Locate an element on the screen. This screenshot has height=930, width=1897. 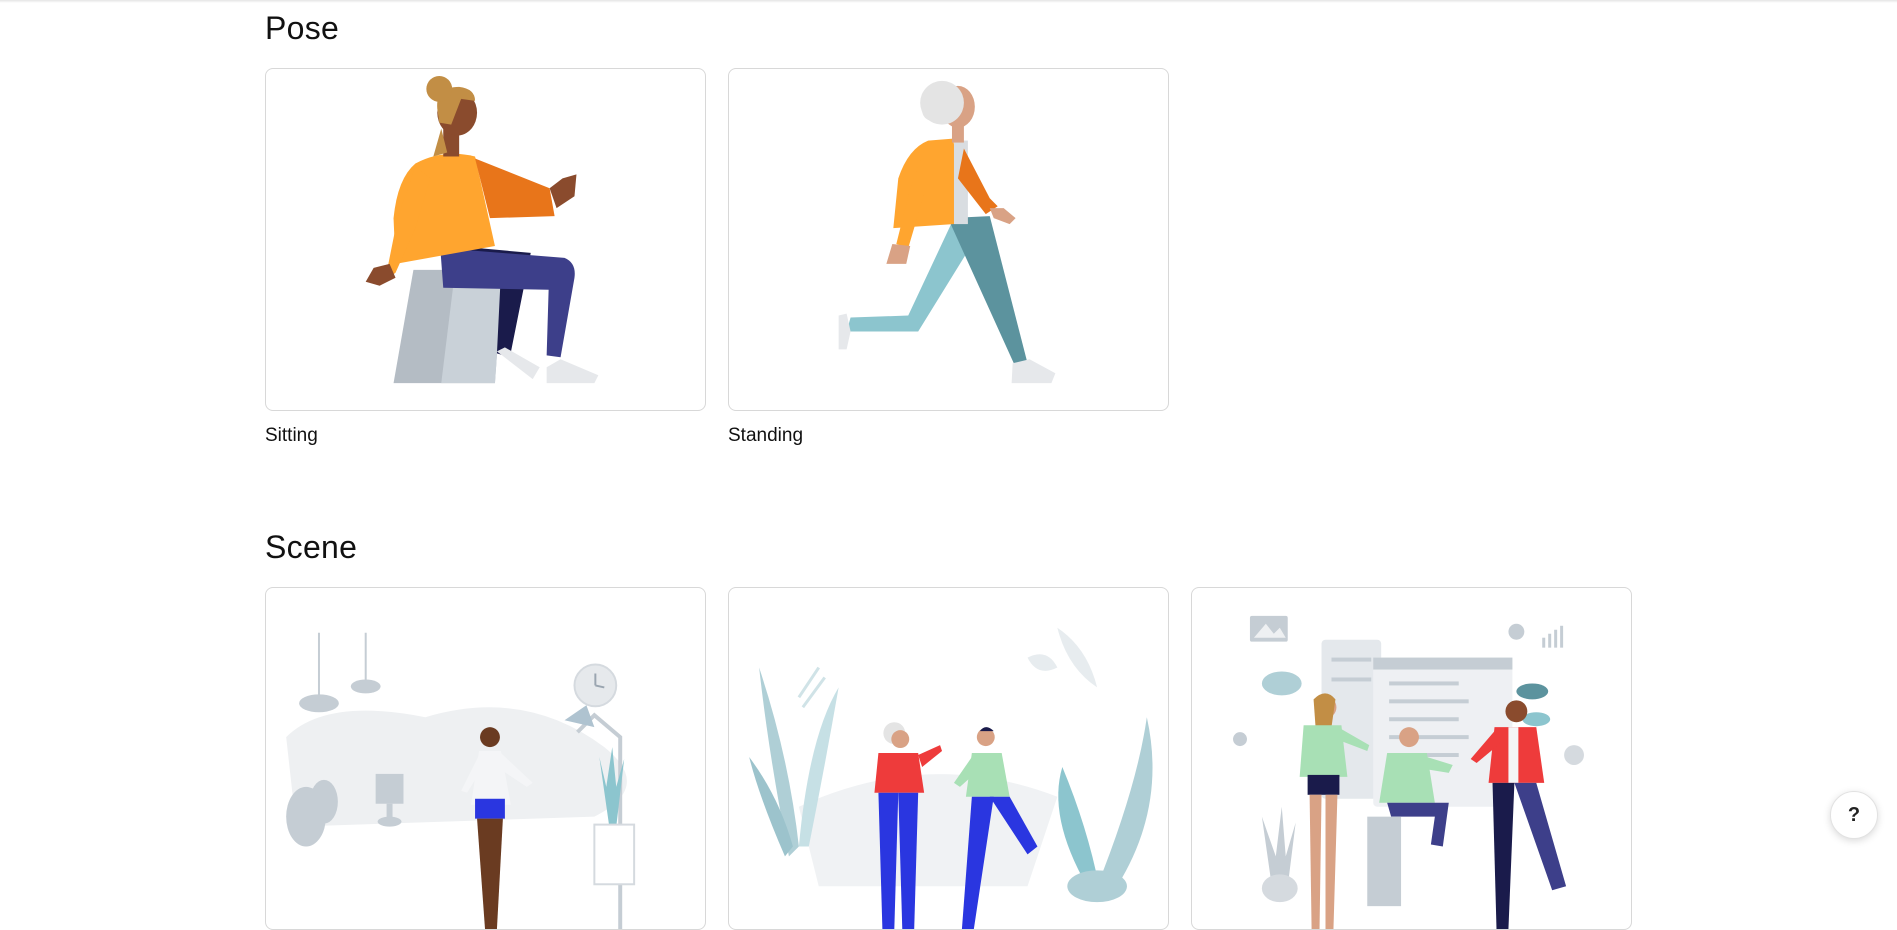
standing-person-illustration is located at coordinates (947, 232).